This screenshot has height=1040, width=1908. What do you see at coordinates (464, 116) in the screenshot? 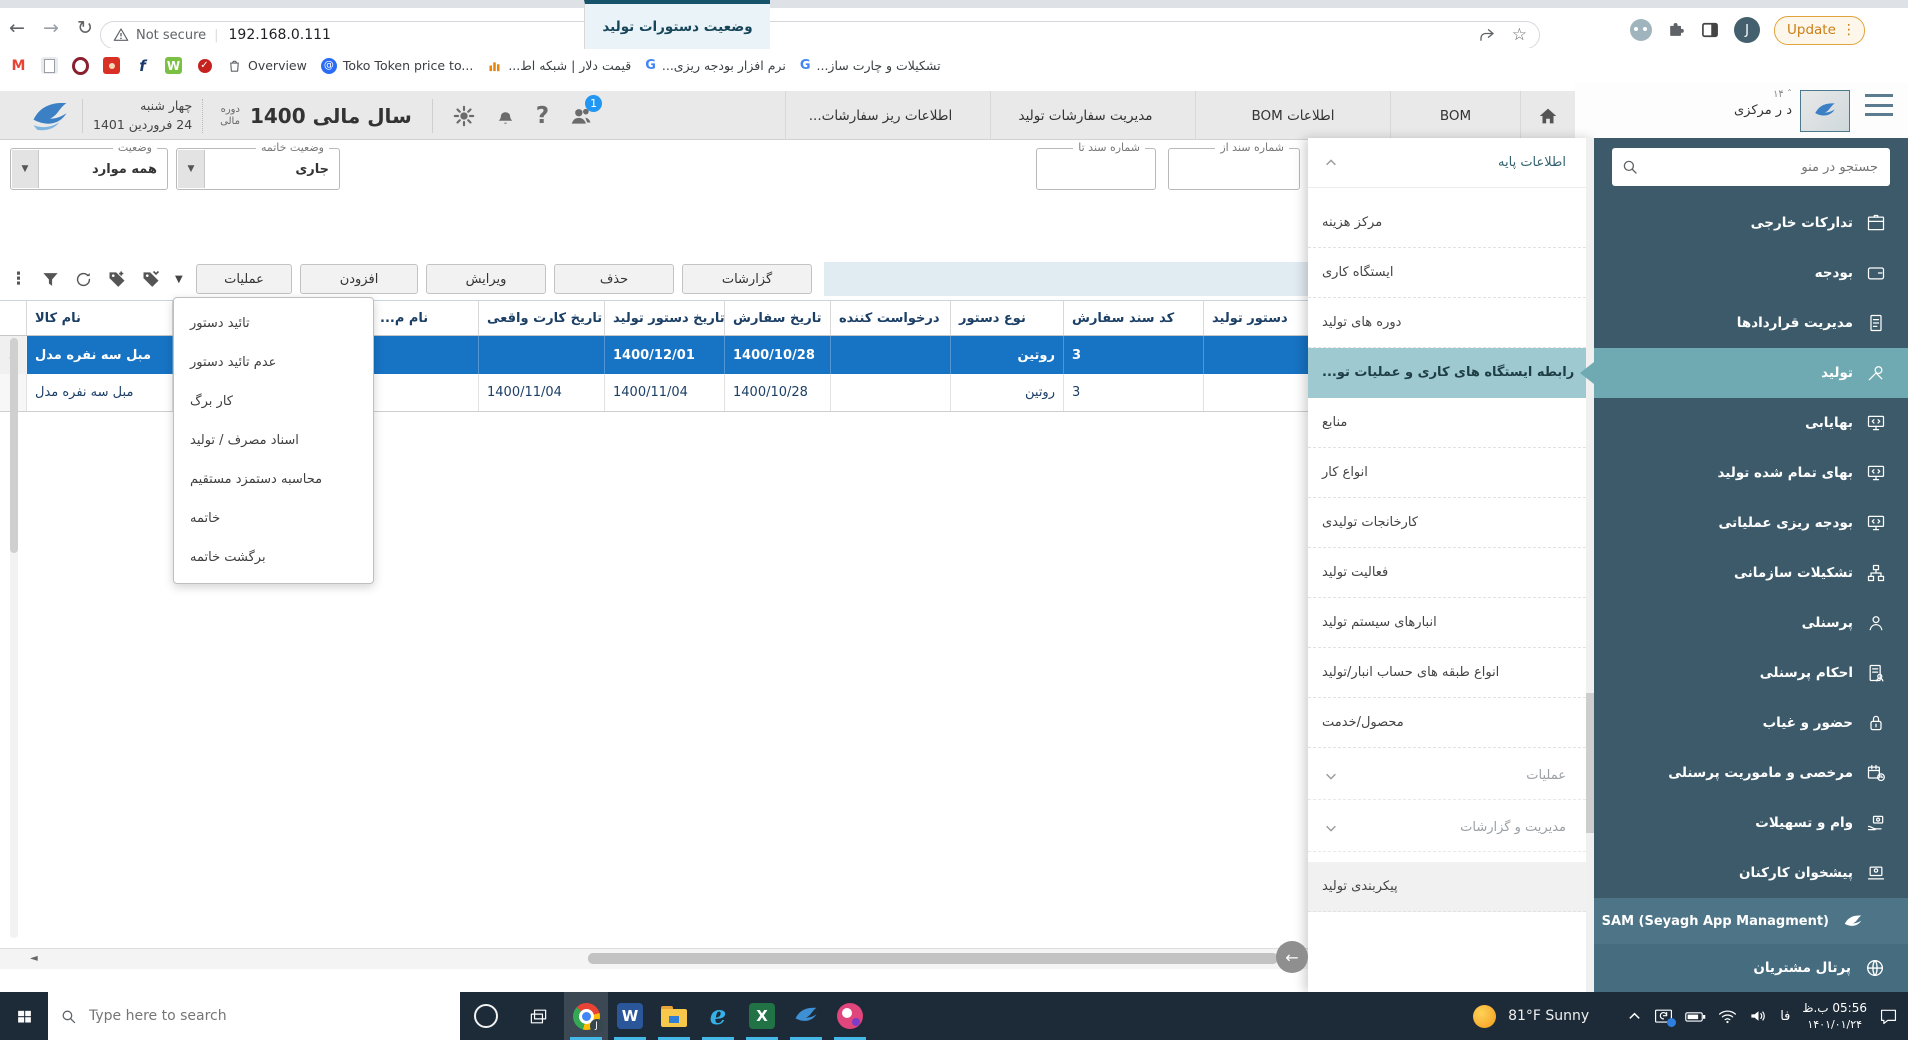
I see `settings-gear-icon` at bounding box center [464, 116].